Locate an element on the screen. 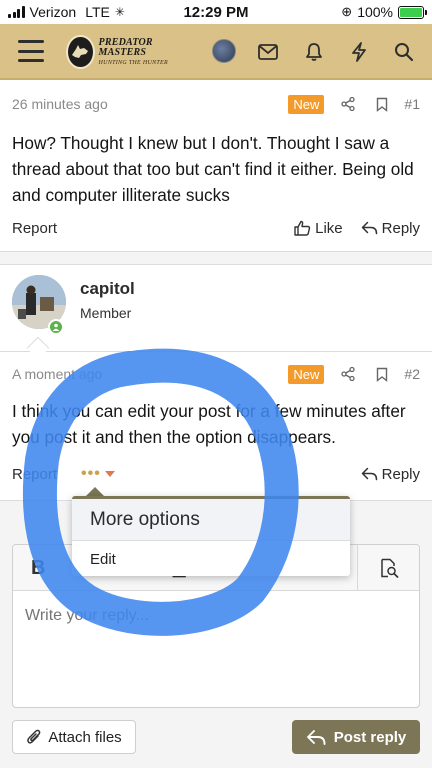  bold-button: B is located at coordinates (38, 568).